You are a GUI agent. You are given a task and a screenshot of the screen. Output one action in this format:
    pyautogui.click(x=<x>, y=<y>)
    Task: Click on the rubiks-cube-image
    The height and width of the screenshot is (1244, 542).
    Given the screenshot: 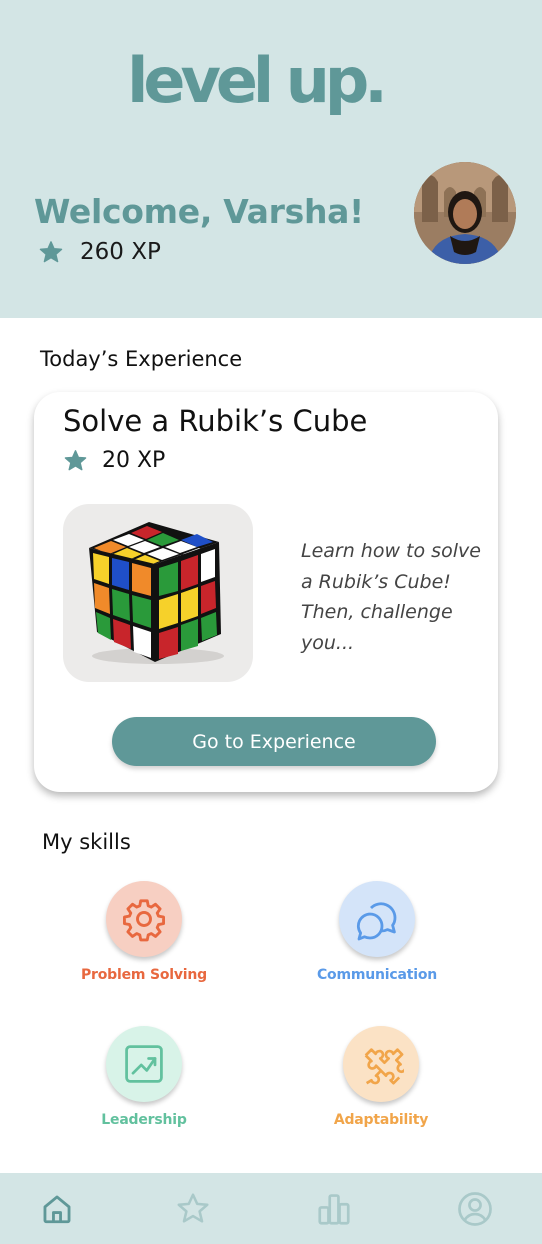 What is the action you would take?
    pyautogui.click(x=158, y=593)
    